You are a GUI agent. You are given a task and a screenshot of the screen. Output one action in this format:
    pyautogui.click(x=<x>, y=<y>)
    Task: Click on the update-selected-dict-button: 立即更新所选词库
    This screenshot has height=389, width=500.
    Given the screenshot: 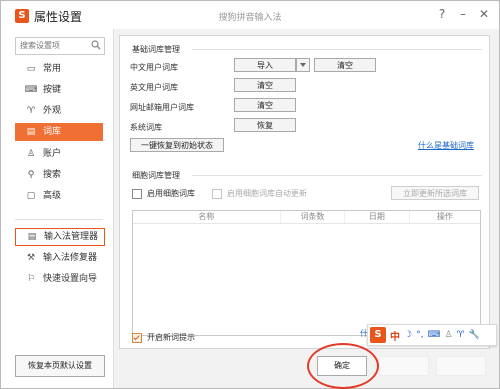 What is the action you would take?
    pyautogui.click(x=435, y=193)
    